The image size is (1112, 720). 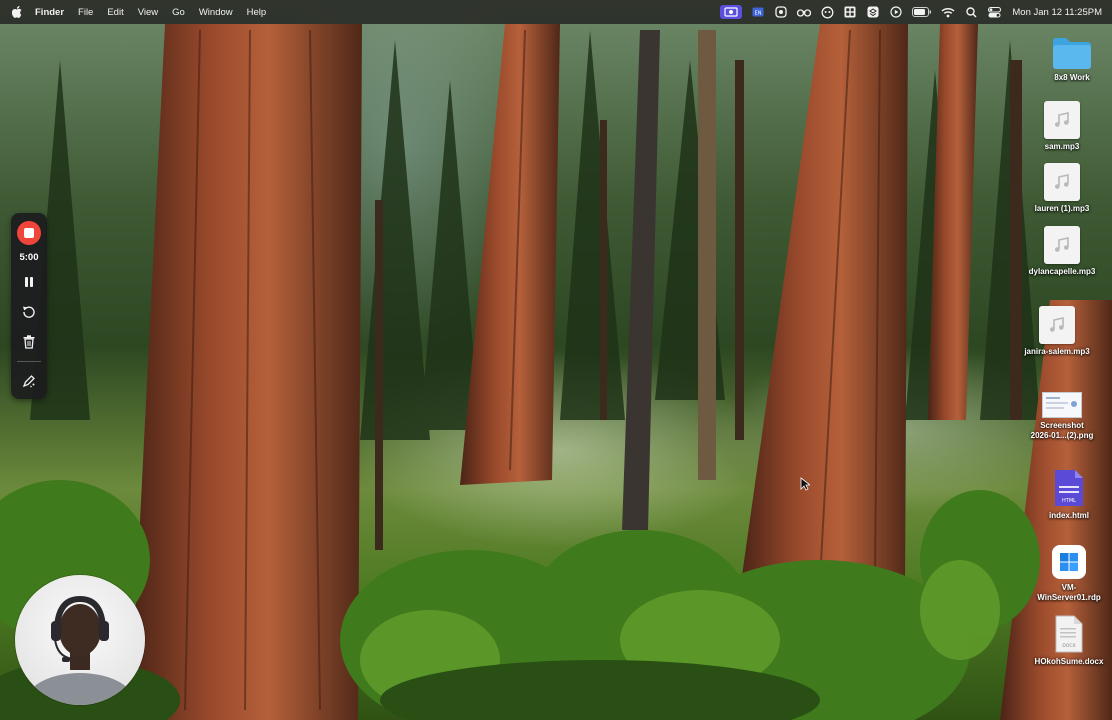 I want to click on html-file-icon: HTML, so click(x=1069, y=488).